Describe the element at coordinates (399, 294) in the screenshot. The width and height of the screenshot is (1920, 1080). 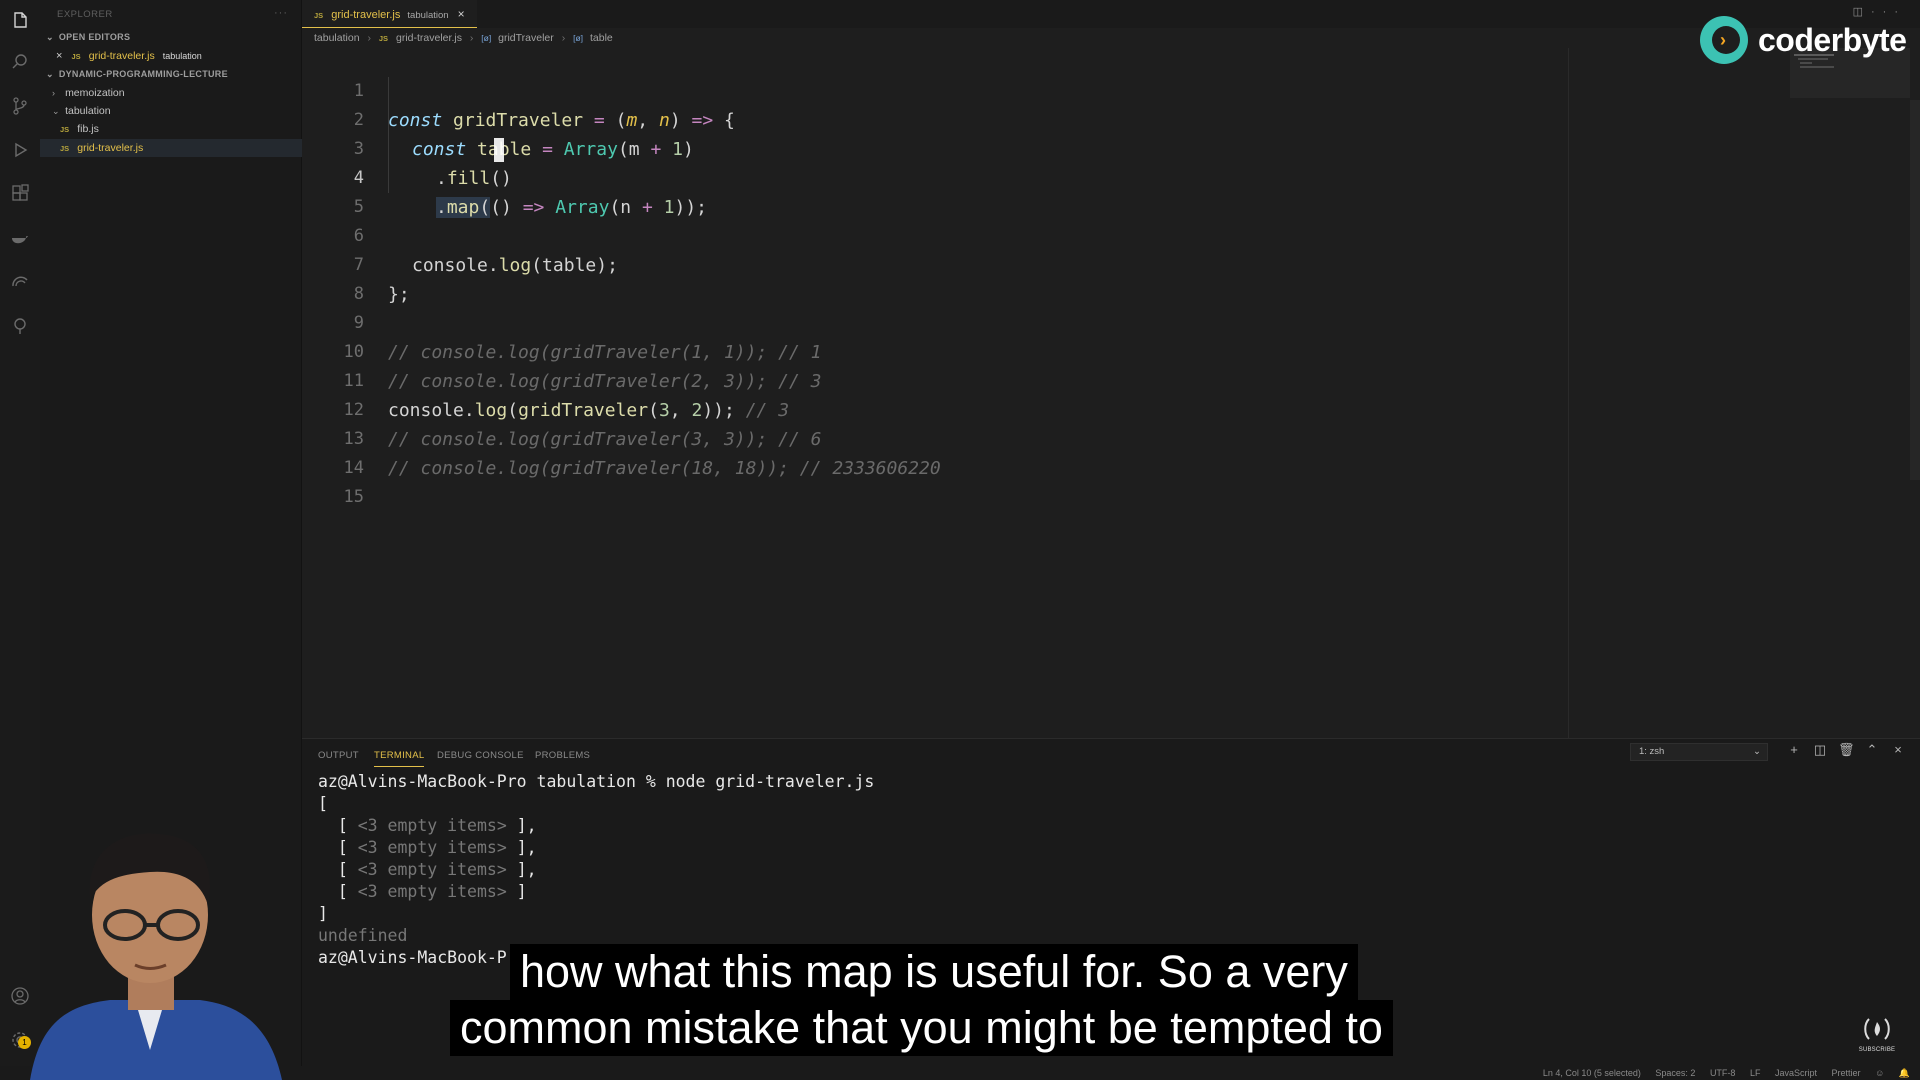
I see `code-text: };` at that location.